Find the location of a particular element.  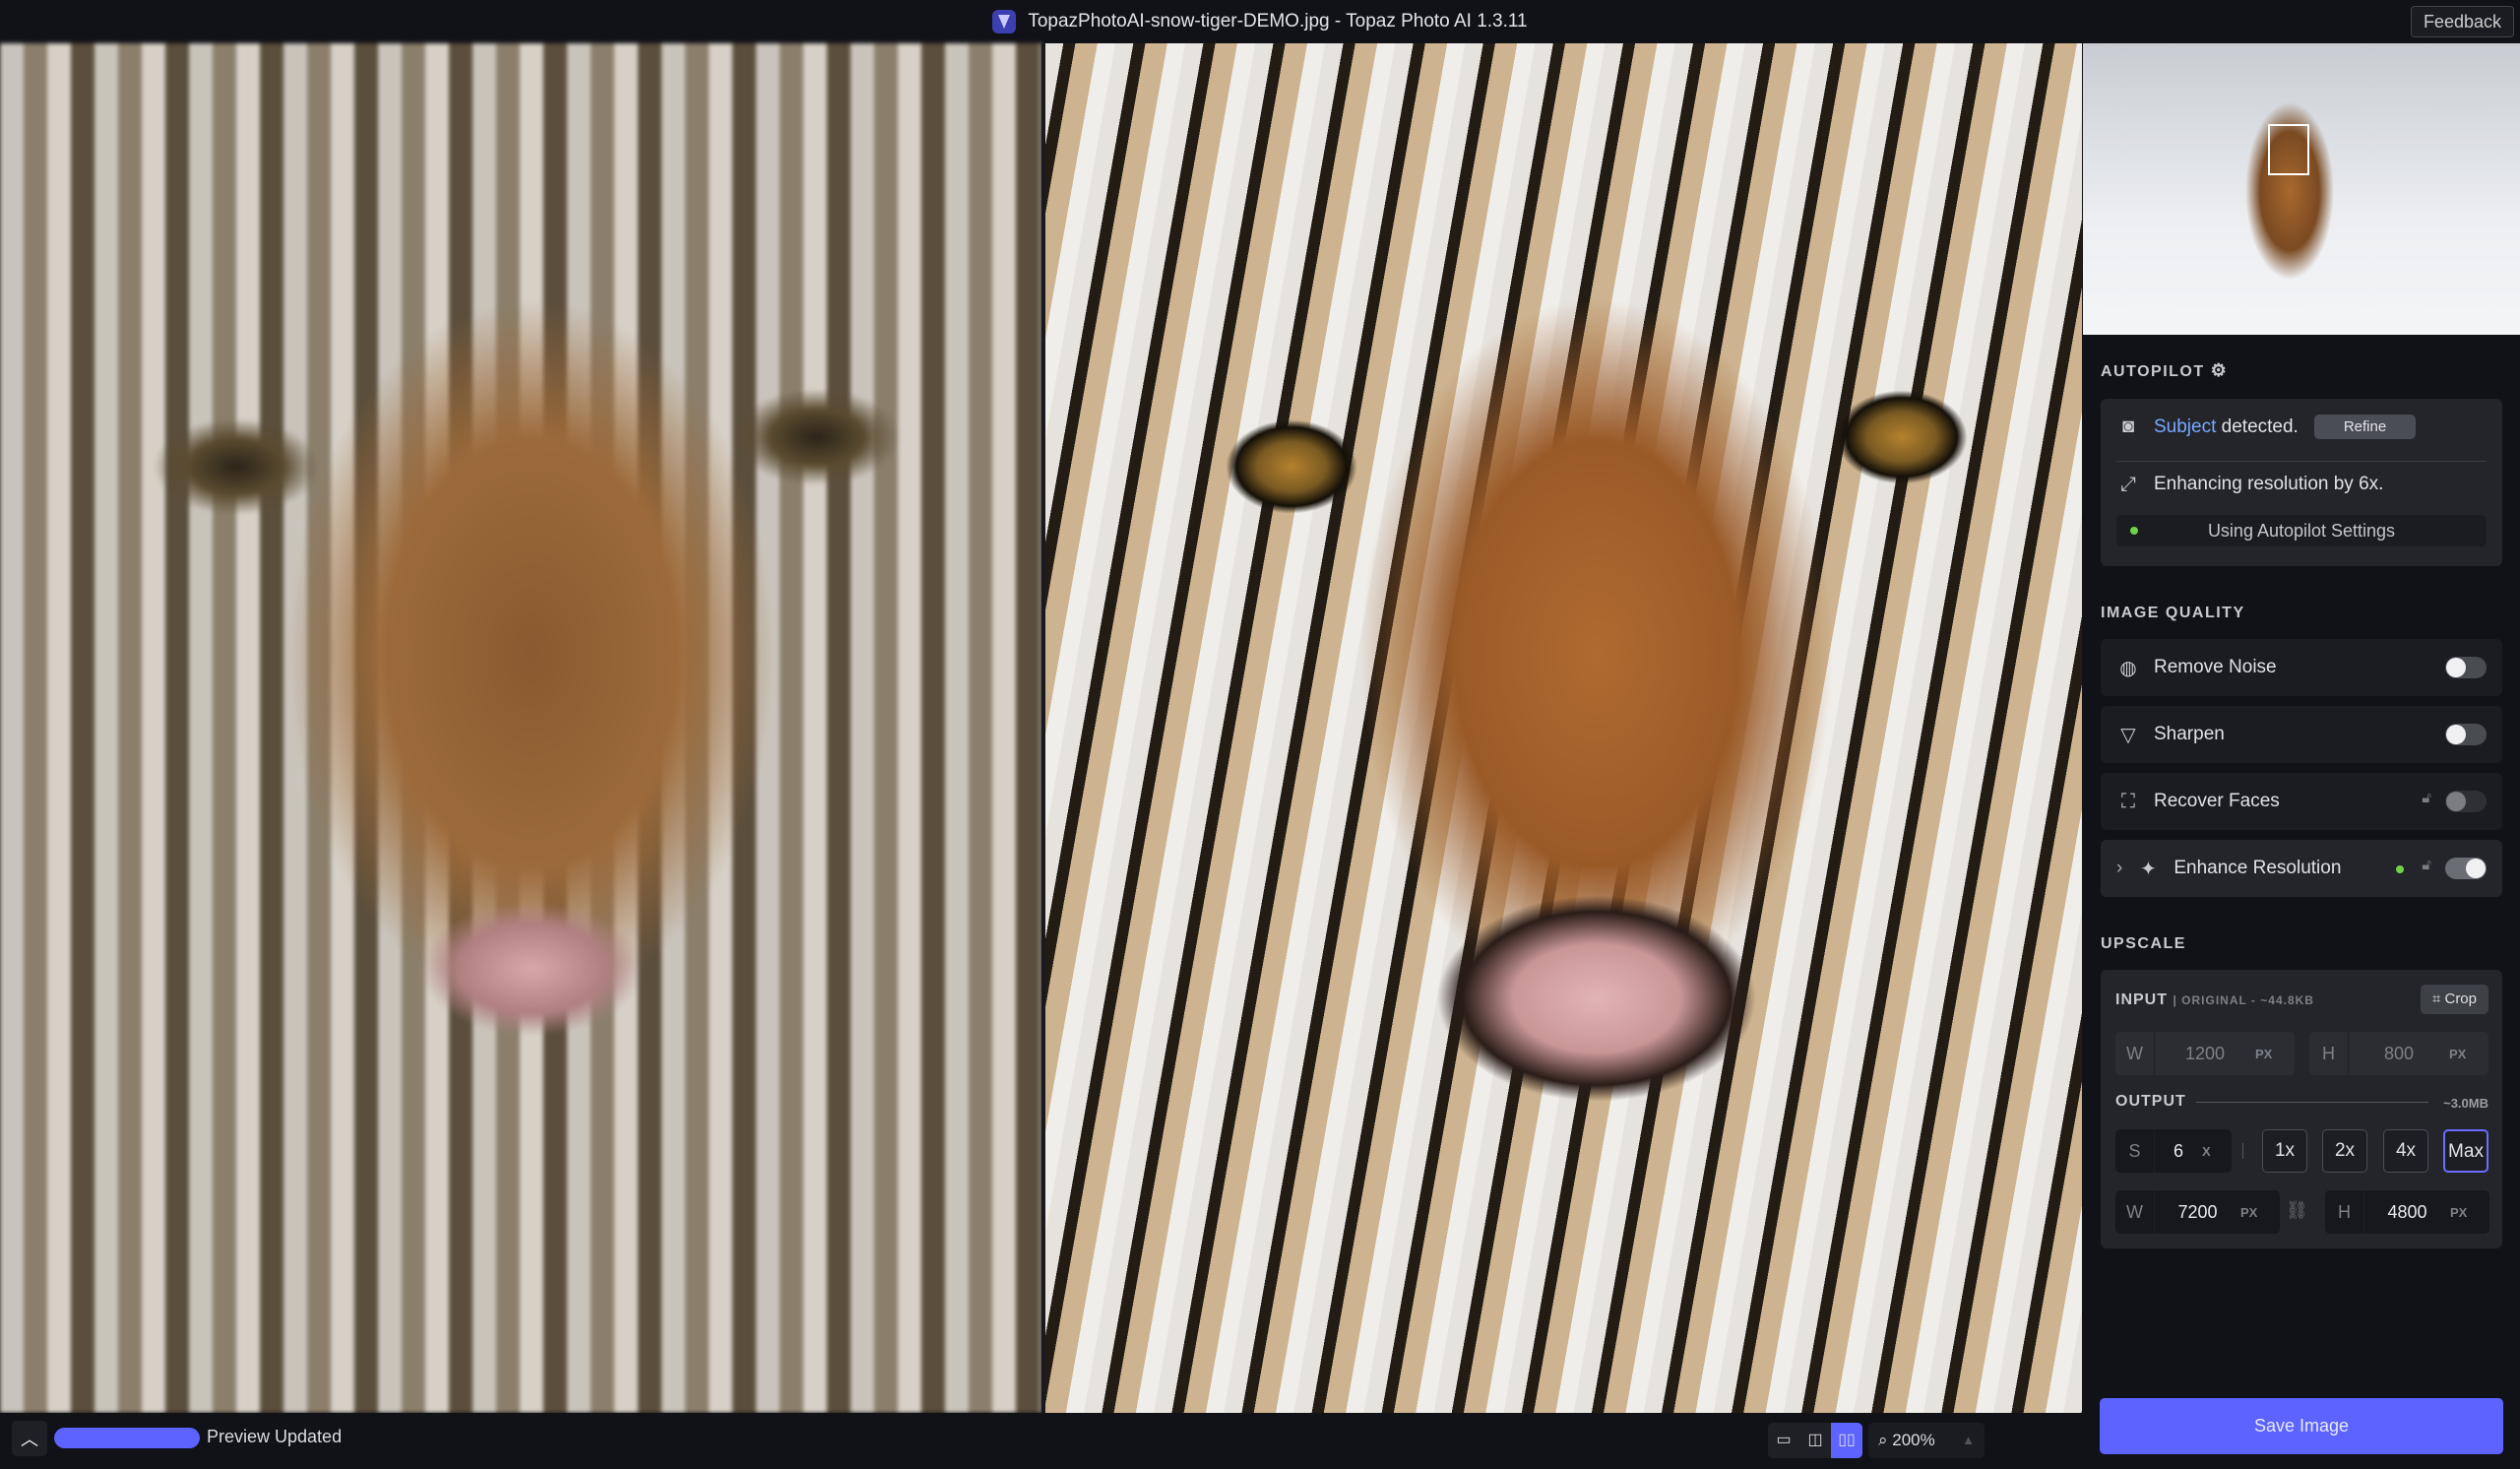

input-label: INPUT | ORIGINAL - ~44.8KB is located at coordinates (2214, 1000).